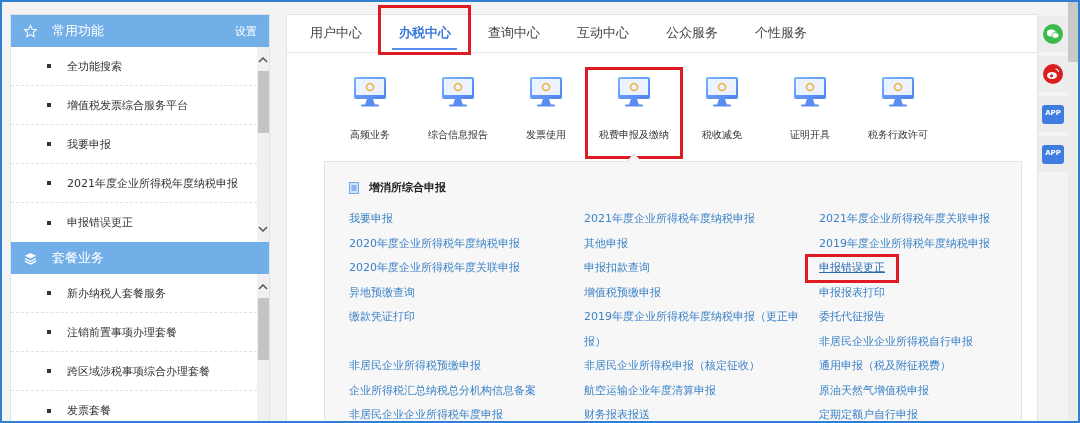 This screenshot has height=423, width=1080. I want to click on service-link: 定期定额户自行申报, so click(868, 412).